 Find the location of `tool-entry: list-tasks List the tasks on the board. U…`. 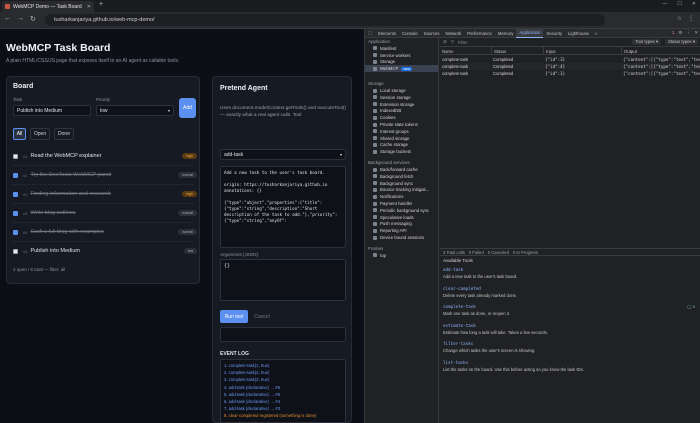

tool-entry: list-tasks List the tasks on the board. U… is located at coordinates (568, 366).